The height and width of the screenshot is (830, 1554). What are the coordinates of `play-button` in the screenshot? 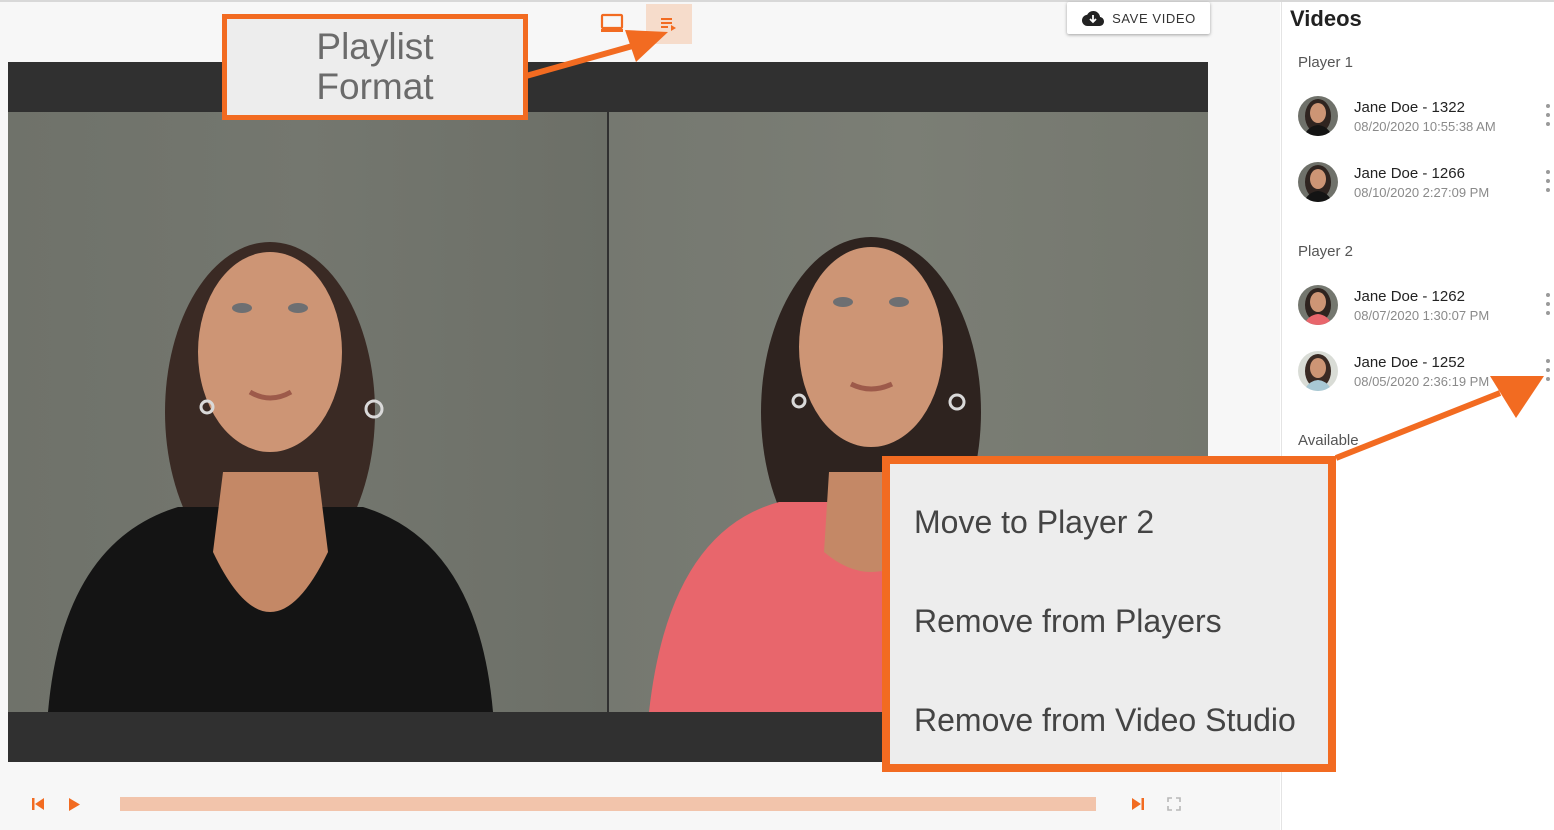 It's located at (74, 804).